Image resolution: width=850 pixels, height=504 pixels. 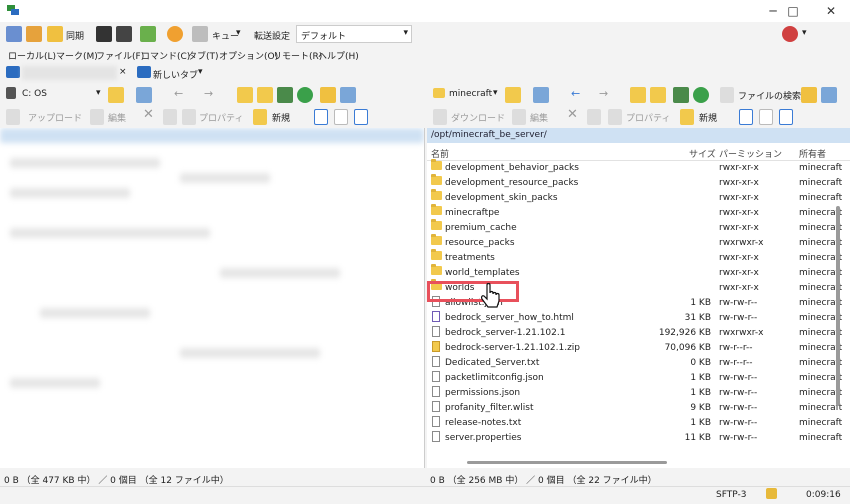 What do you see at coordinates (838, 306) in the screenshot?
I see `vertical-scrollbar` at bounding box center [838, 306].